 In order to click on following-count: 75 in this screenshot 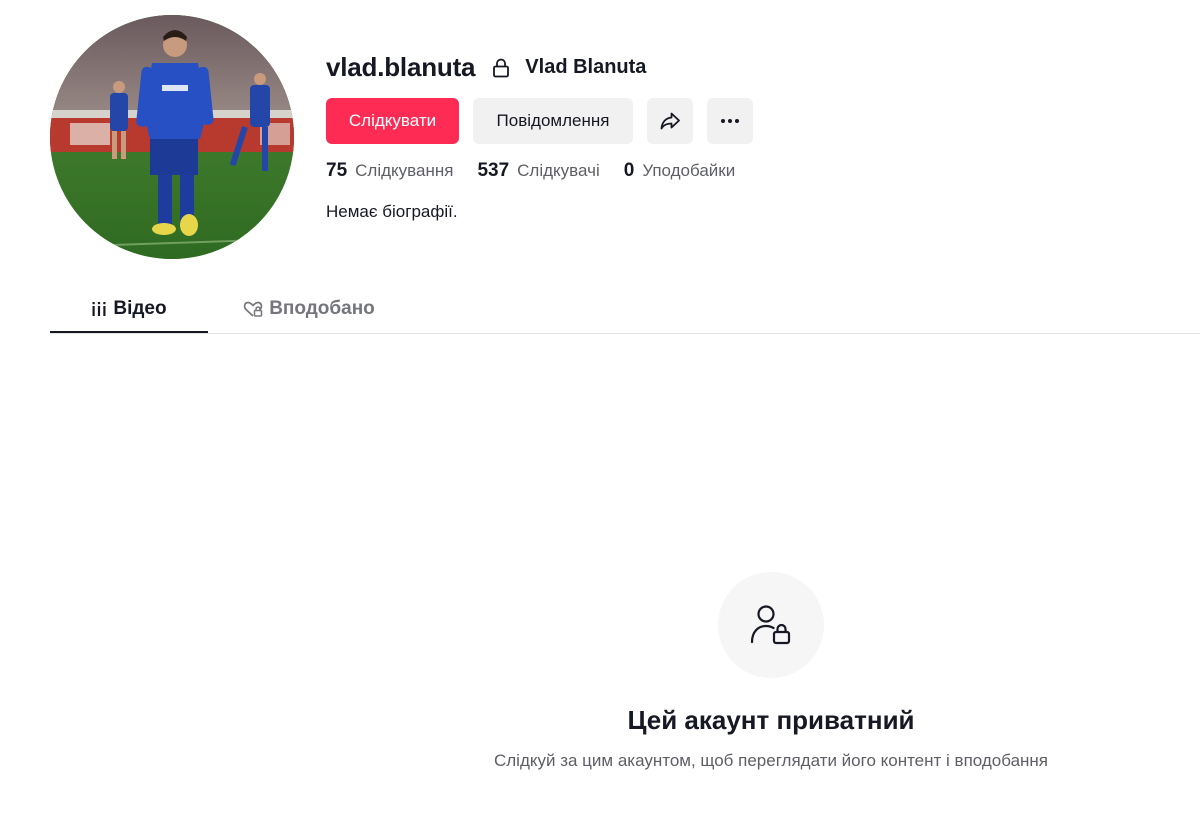, I will do `click(337, 170)`.